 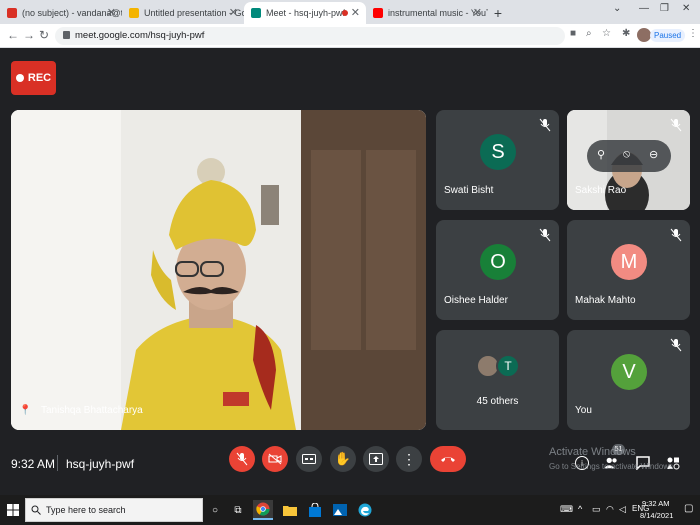 What do you see at coordinates (664, 8) in the screenshot?
I see `restore-icon: ❐` at bounding box center [664, 8].